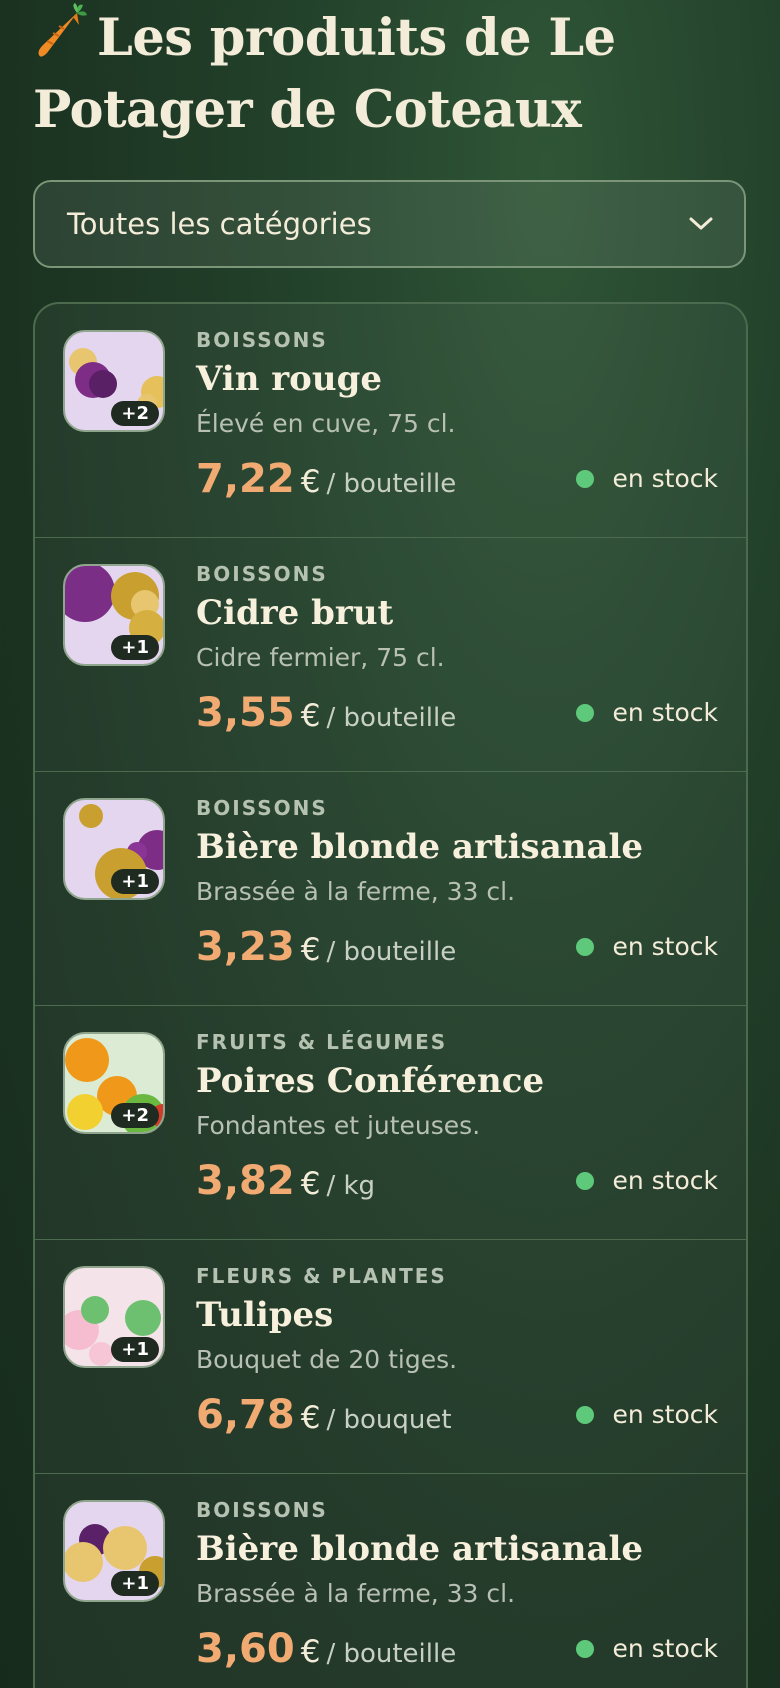  Describe the element at coordinates (327, 1359) in the screenshot. I see `product-description: Bouquet de 20 tiges.` at that location.